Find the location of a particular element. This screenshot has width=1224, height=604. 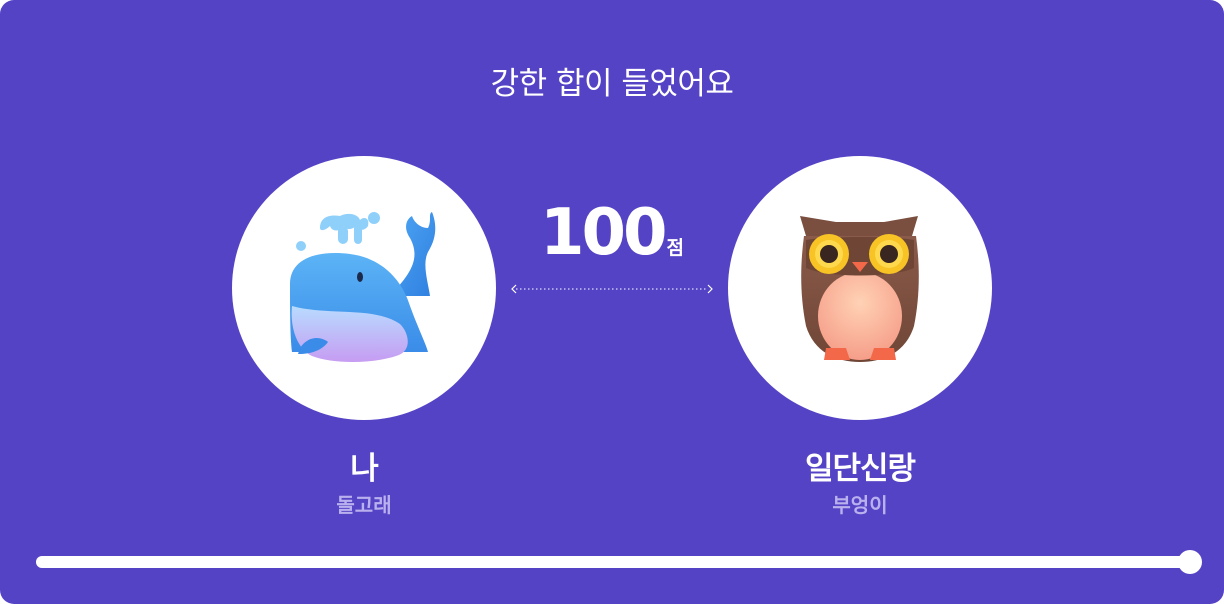

chevron-right-icon is located at coordinates (710, 289).